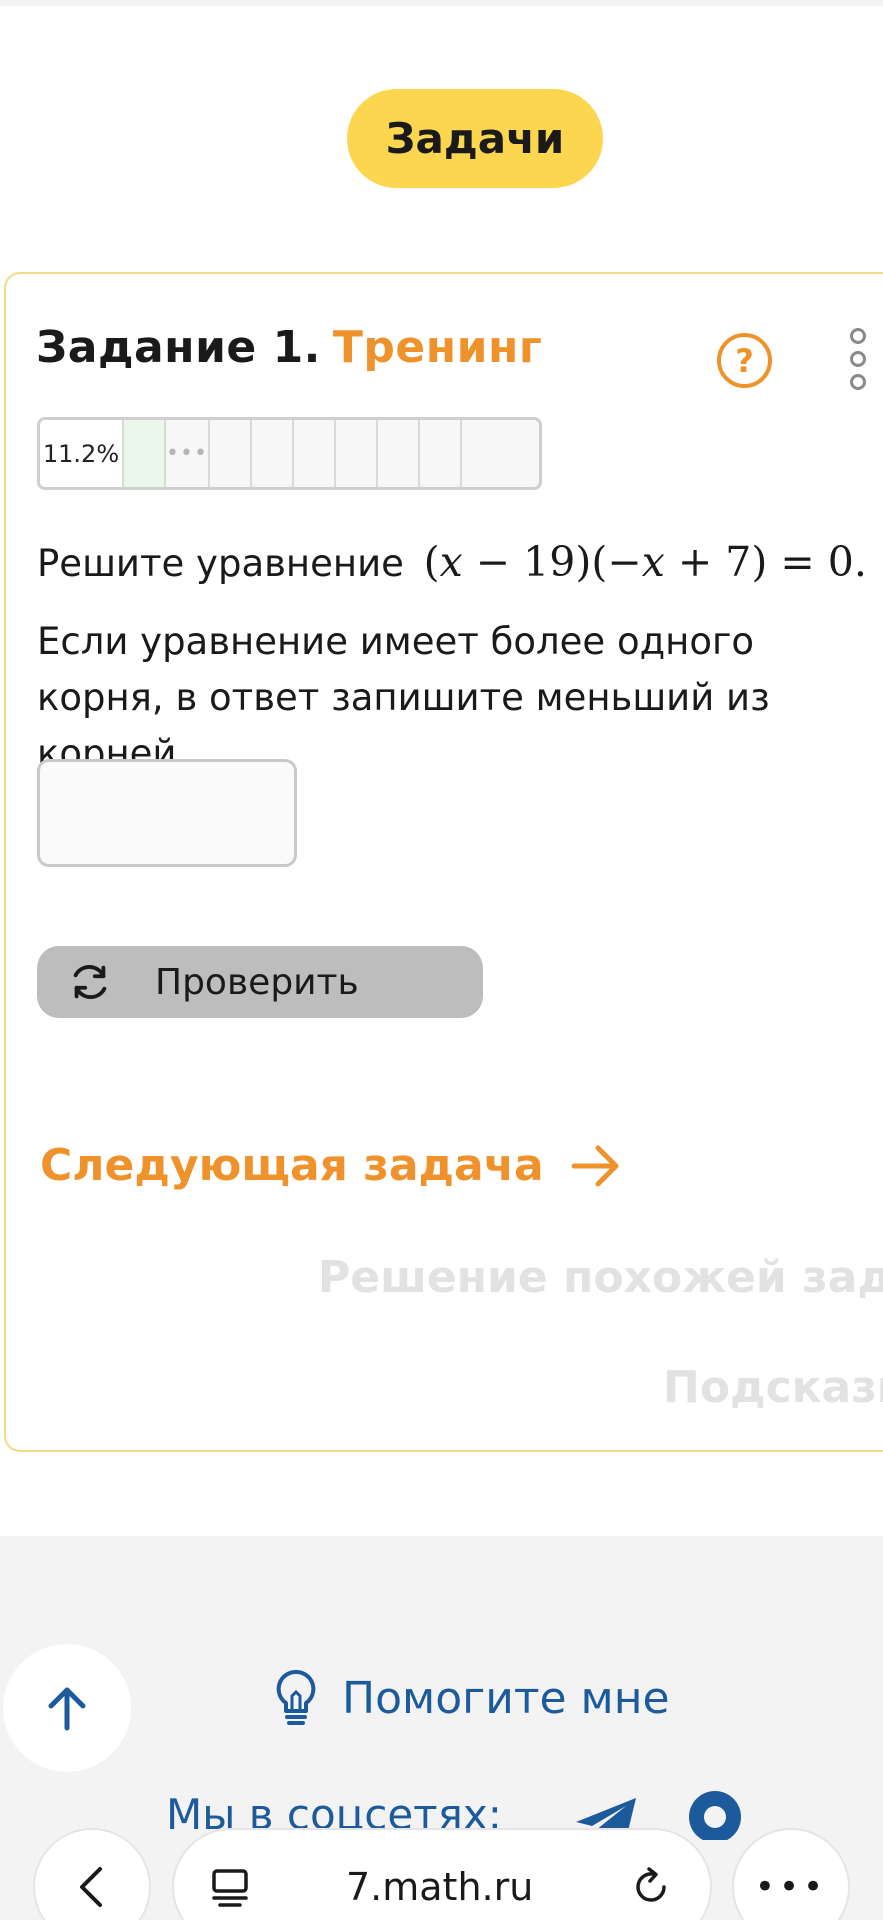  I want to click on reader-icon, so click(230, 1887).